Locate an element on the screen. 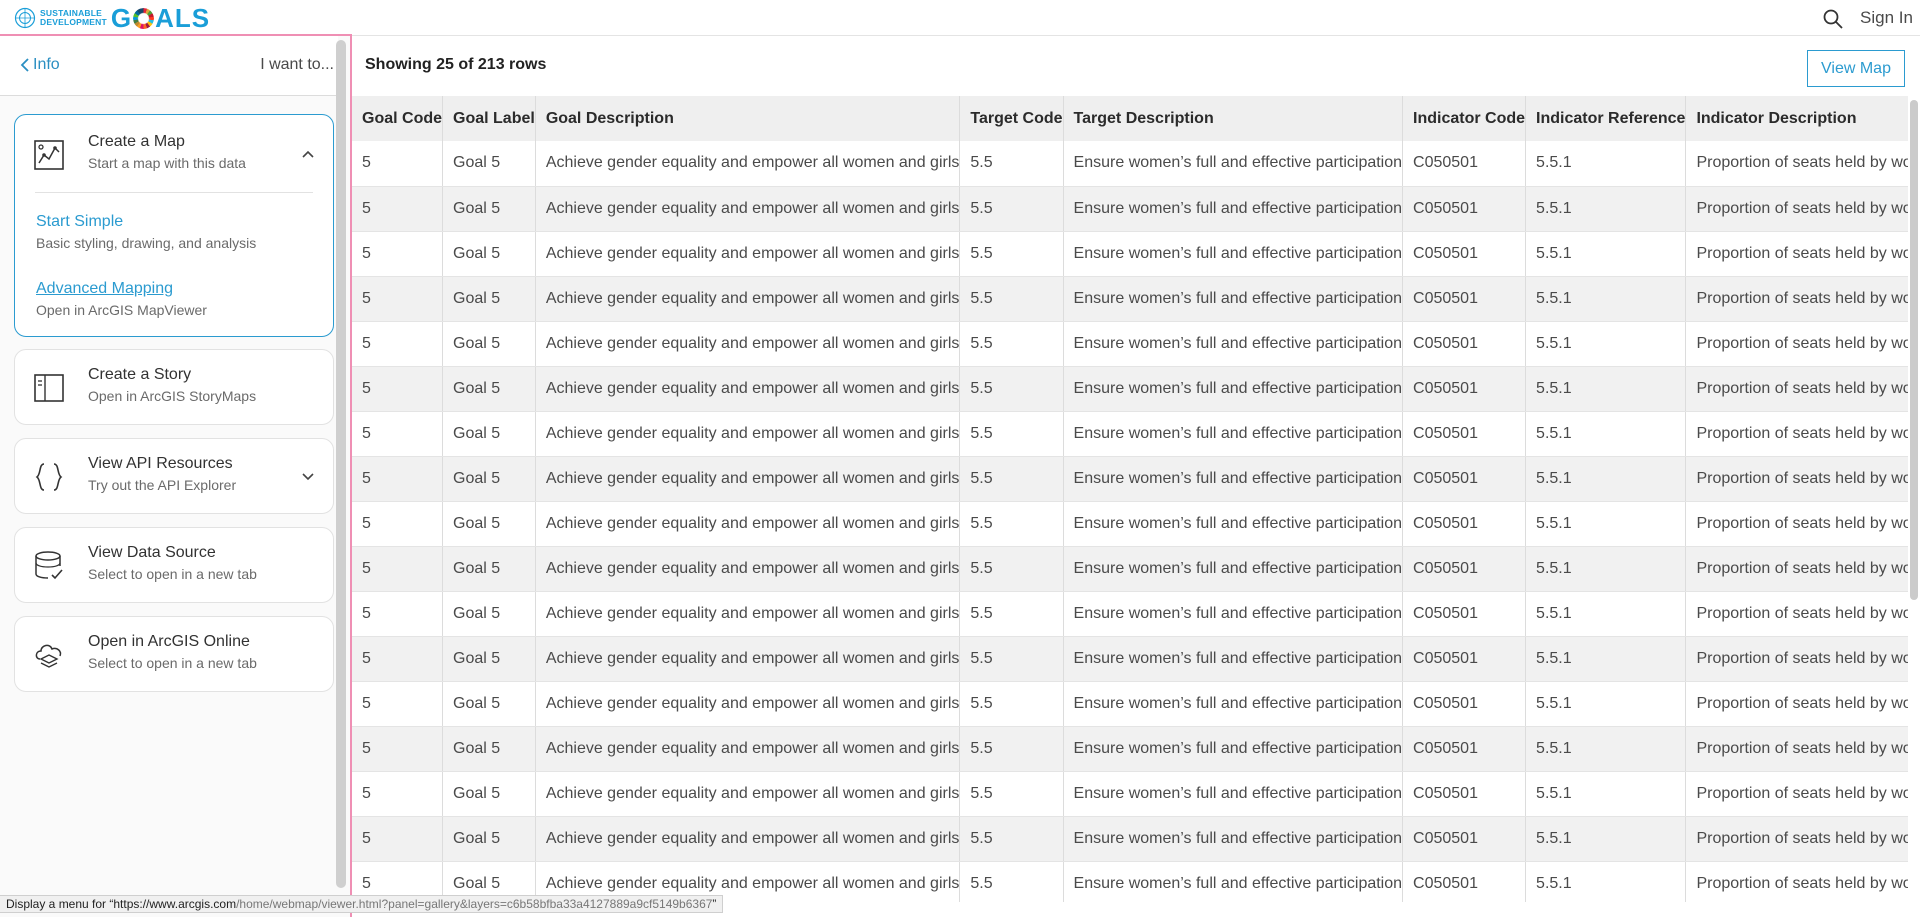  column-header-indicator-reference: Indicator Reference is located at coordinates (1606, 118).